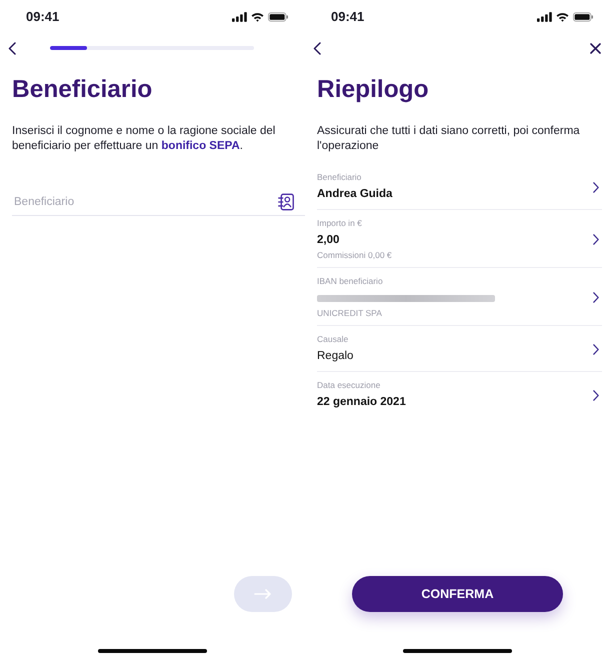  What do you see at coordinates (144, 139) in the screenshot?
I see `instruction-text: Inserisci il cognome e nome o la ragione sociale del beneficiario per effettuare un bonifico SEPA.` at bounding box center [144, 139].